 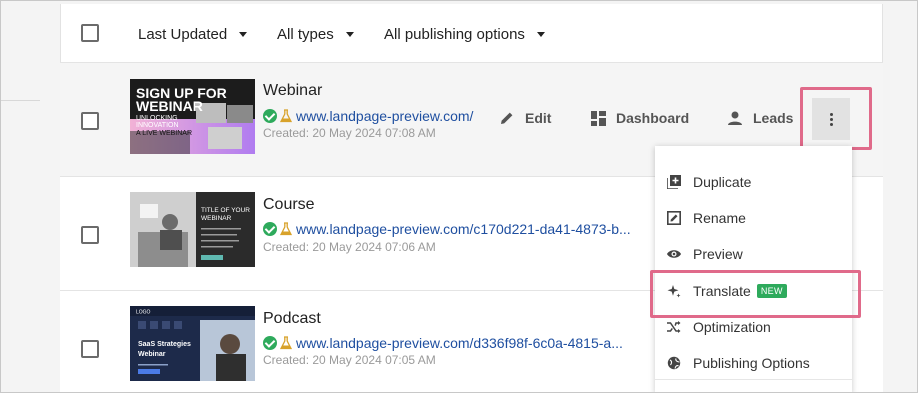 I want to click on page-url-text: www.landpage-preview.com/, so click(x=385, y=116).